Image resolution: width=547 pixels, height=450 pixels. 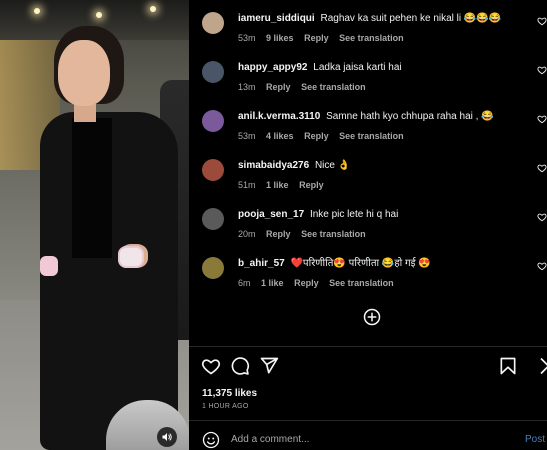 I want to click on comment-meta: 53m 9 likes Reply See translation, so click(x=325, y=38).